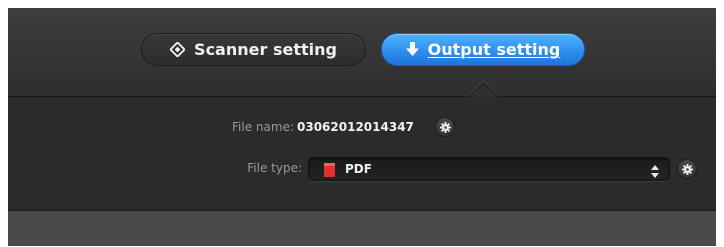 The image size is (724, 247). What do you see at coordinates (412, 49) in the screenshot?
I see `download-arrow-icon` at bounding box center [412, 49].